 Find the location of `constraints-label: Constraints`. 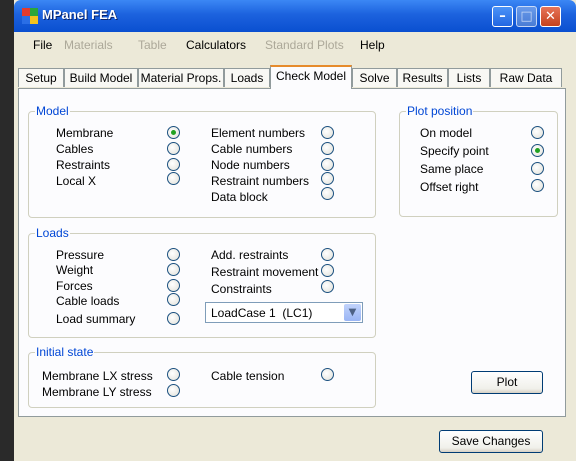

constraints-label: Constraints is located at coordinates (241, 289).